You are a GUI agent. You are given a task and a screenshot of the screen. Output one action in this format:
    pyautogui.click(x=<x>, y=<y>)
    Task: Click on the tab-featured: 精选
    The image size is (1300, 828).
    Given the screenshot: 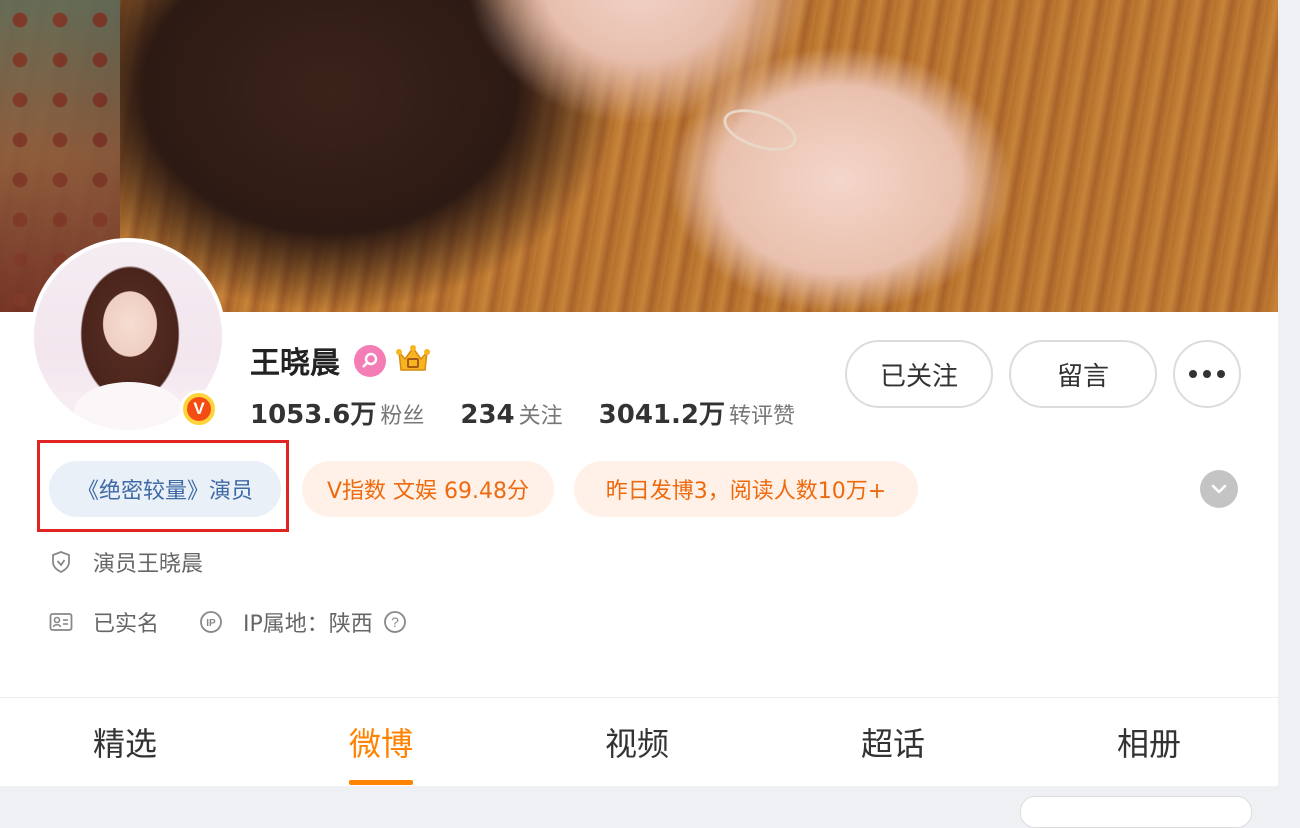 What is the action you would take?
    pyautogui.click(x=125, y=742)
    